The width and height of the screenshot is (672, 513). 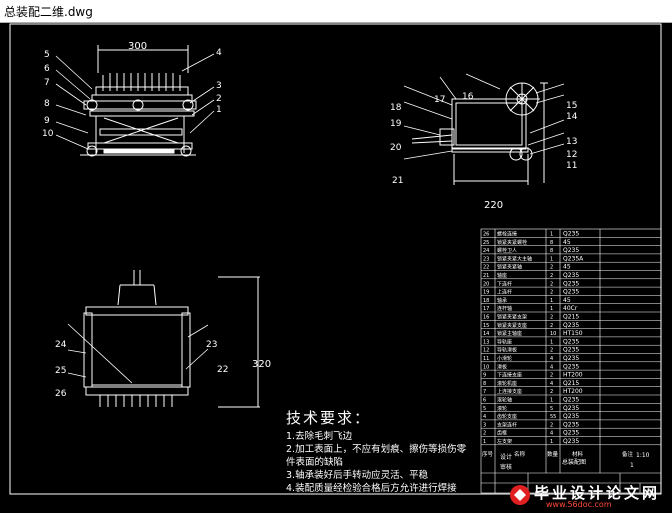 What do you see at coordinates (551, 409) in the screenshot?
I see `bom-cell-qty: 5` at bounding box center [551, 409].